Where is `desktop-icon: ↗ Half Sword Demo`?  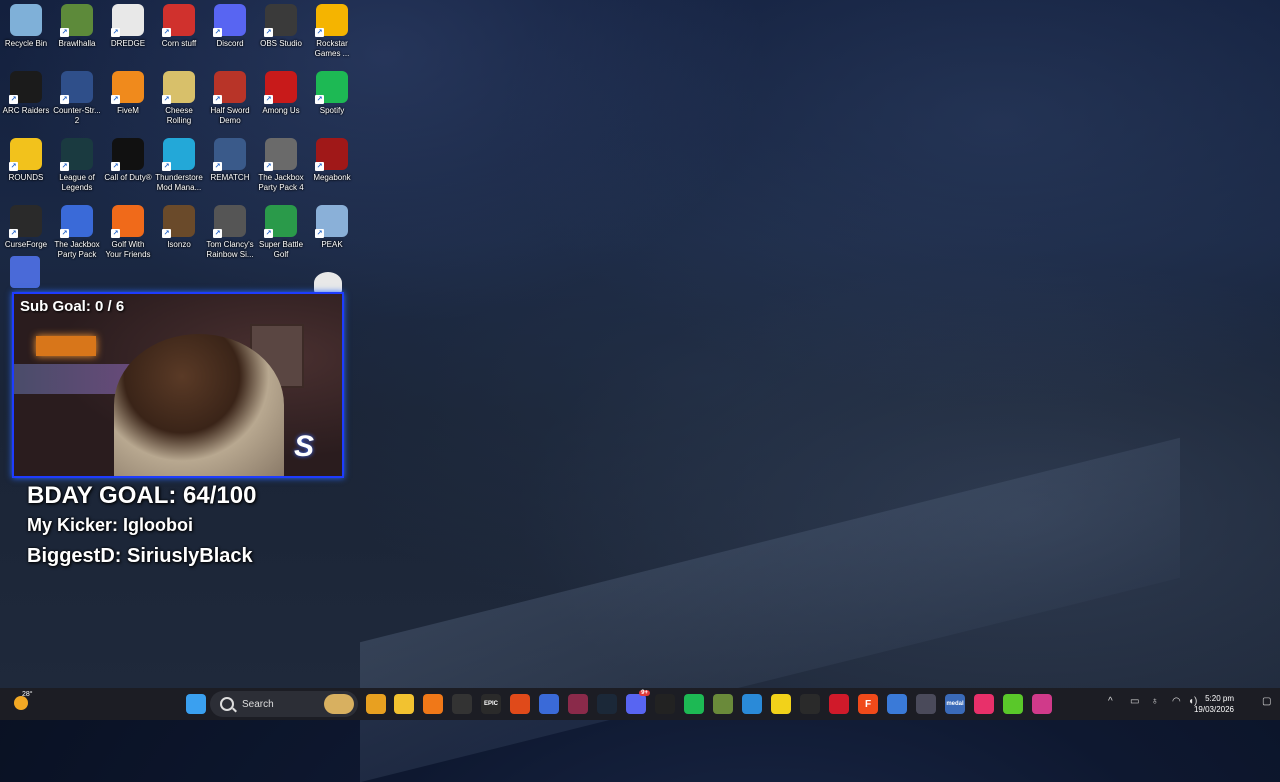 desktop-icon: ↗ Half Sword Demo is located at coordinates (230, 98).